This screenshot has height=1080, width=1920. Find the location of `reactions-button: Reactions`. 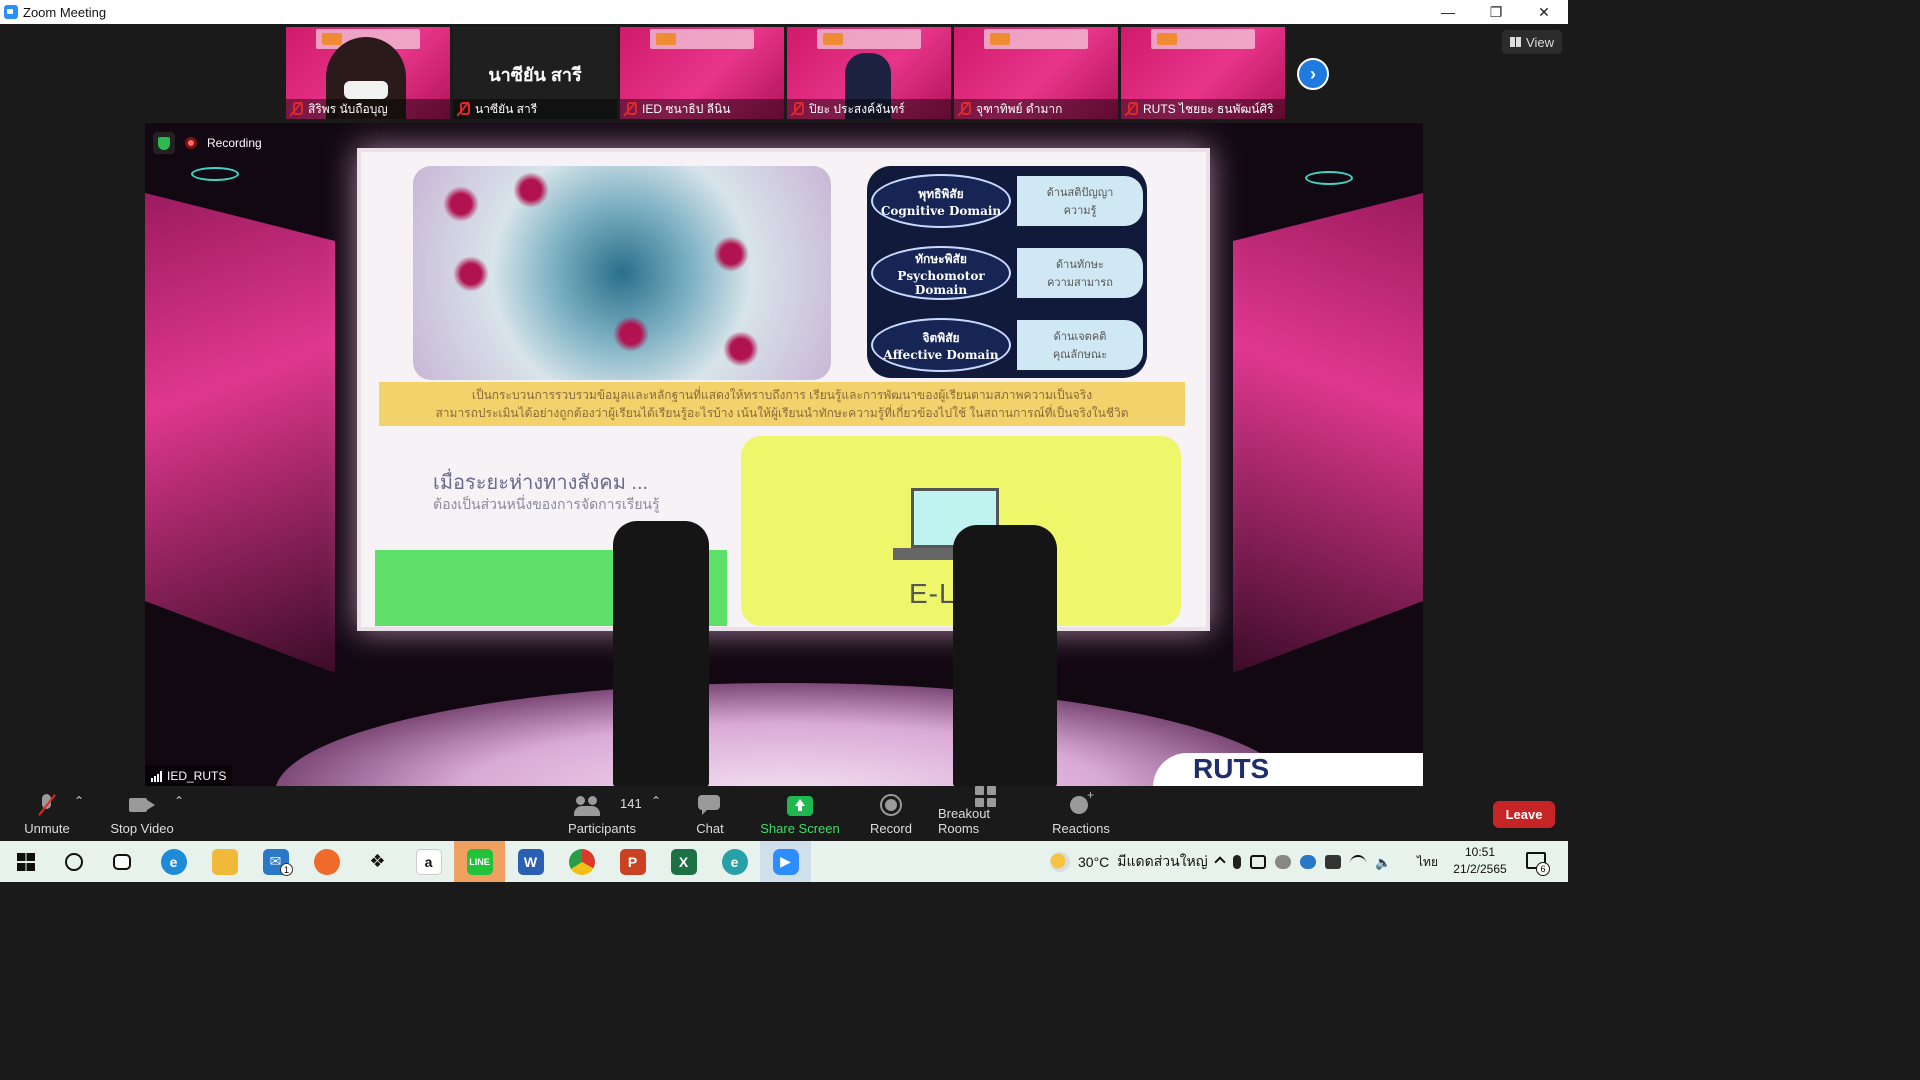

reactions-button: Reactions is located at coordinates (1081, 813).